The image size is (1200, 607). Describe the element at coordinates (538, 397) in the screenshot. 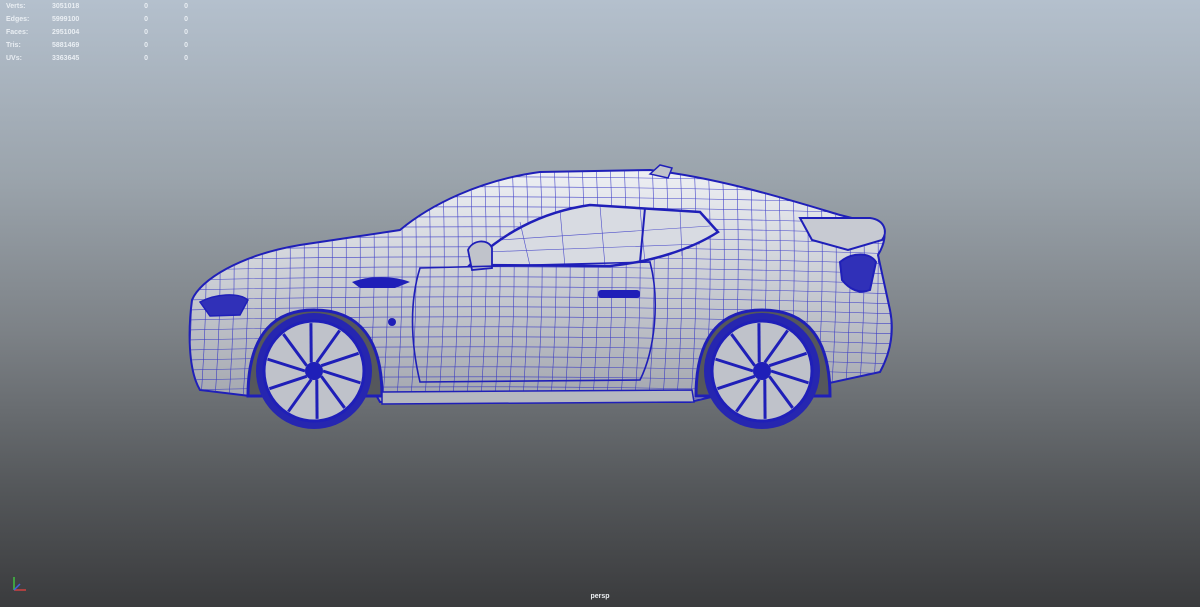

I see `side-skirt` at that location.